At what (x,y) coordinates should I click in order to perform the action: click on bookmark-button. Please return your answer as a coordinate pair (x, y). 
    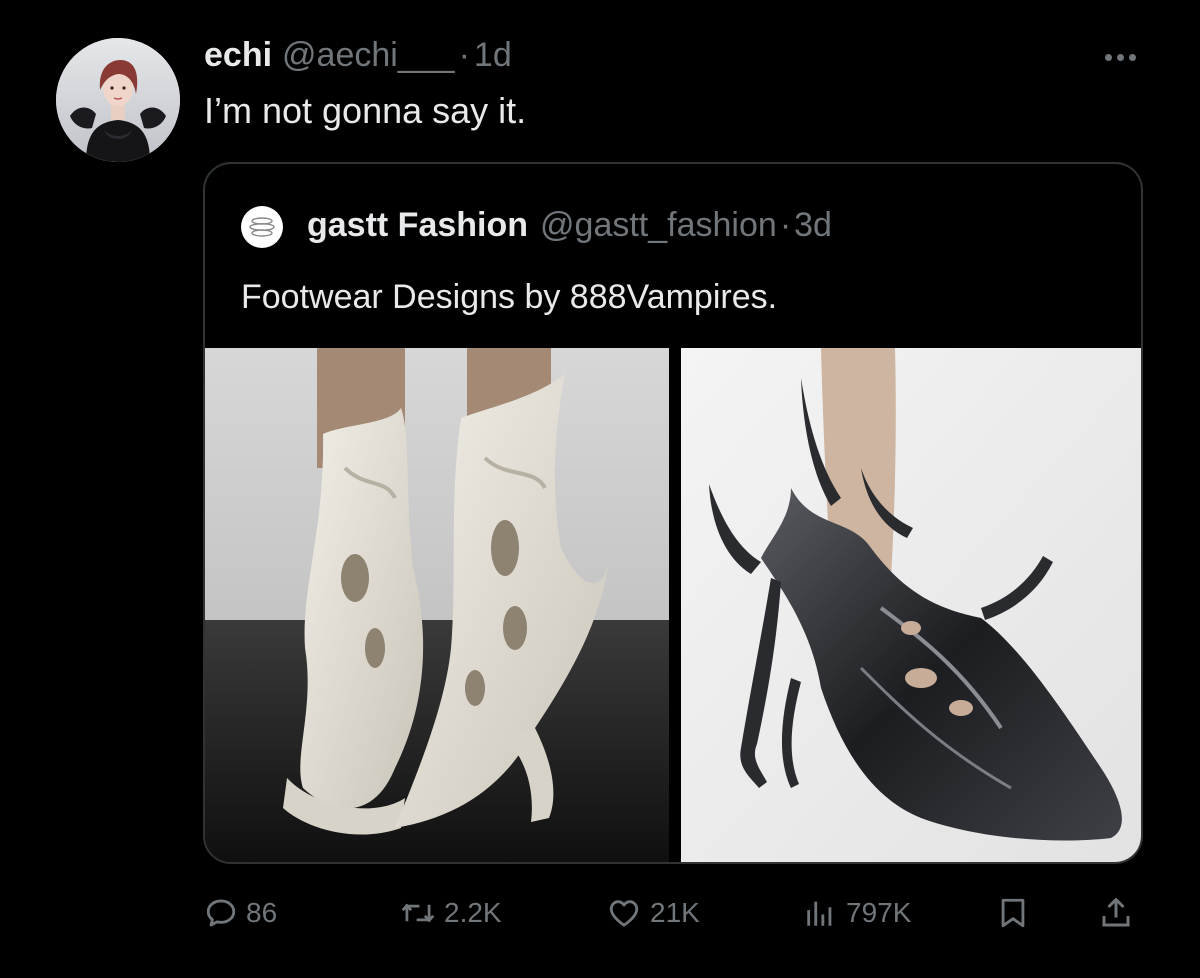
    Looking at the image, I should click on (1013, 913).